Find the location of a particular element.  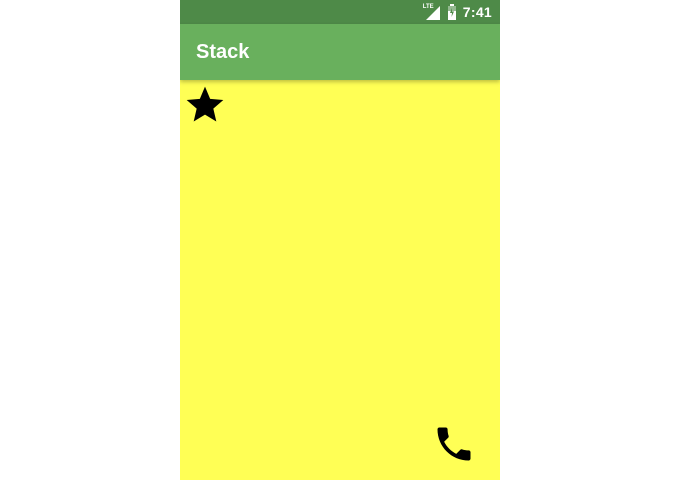

battery-icon is located at coordinates (452, 12).